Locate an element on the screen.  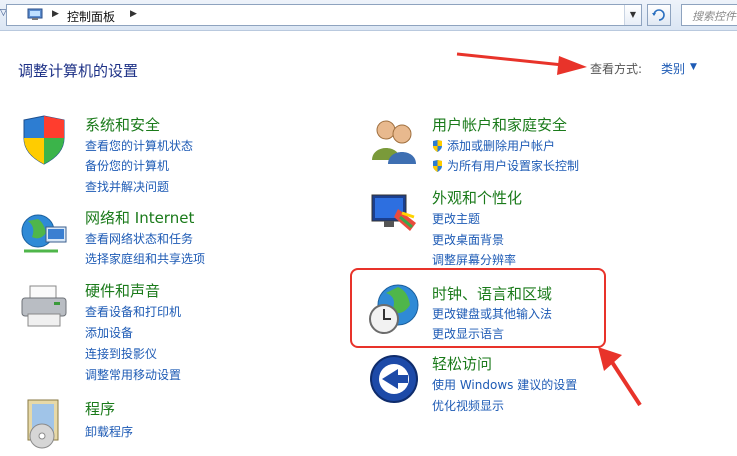
category-network: 网络和 Internet 查看网络状态和任务 选择家庭组和共享选项 is located at coordinates (143, 237).